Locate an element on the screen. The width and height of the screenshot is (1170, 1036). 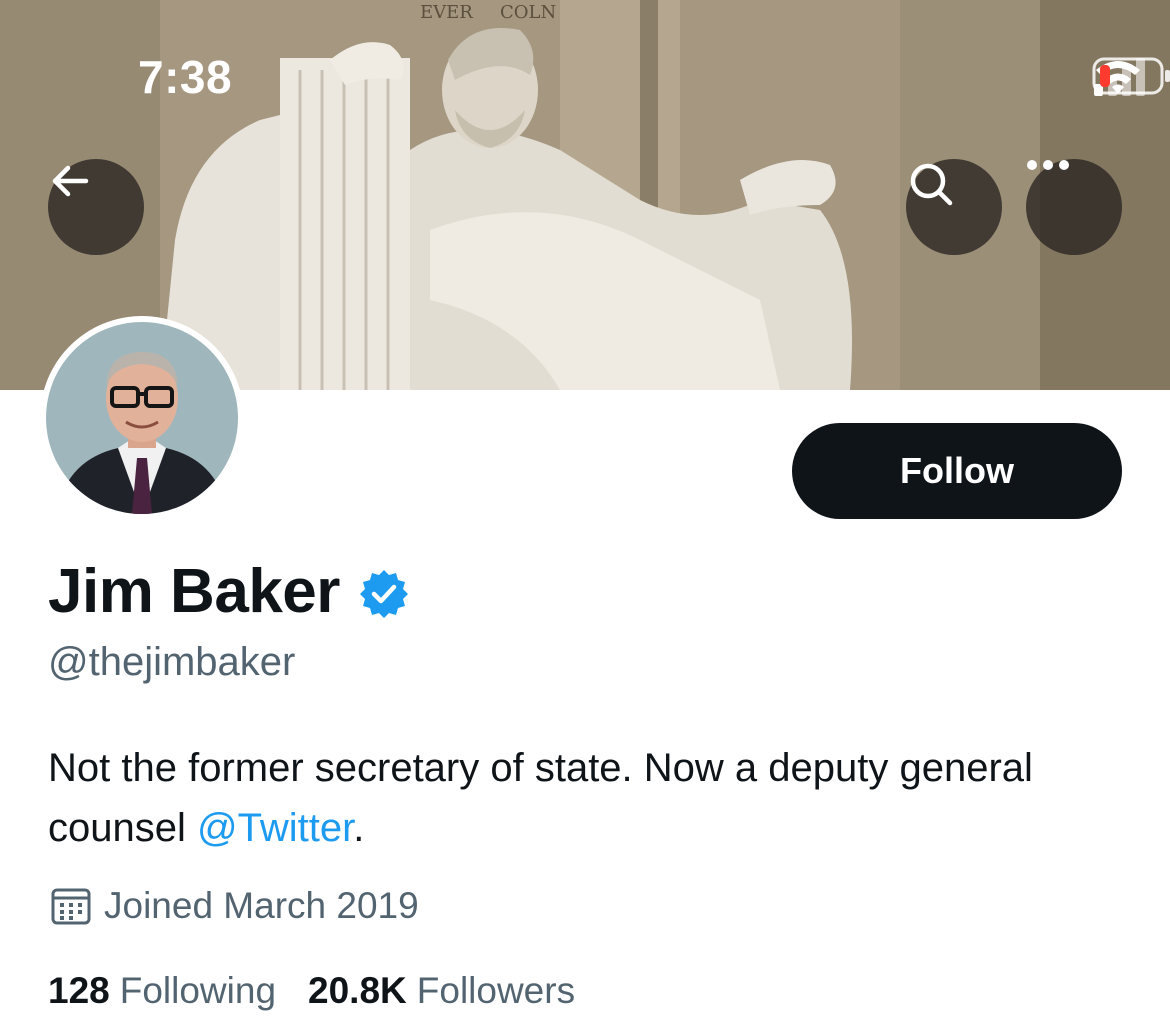
followers-link: 20.8K Followers is located at coordinates (441, 991).